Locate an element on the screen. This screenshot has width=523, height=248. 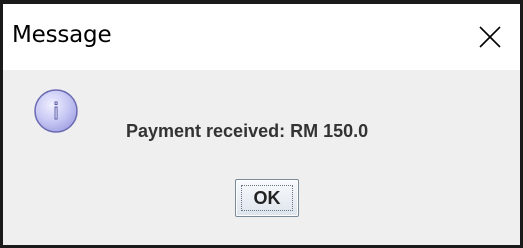
ok-button-label: OK is located at coordinates (267, 197).